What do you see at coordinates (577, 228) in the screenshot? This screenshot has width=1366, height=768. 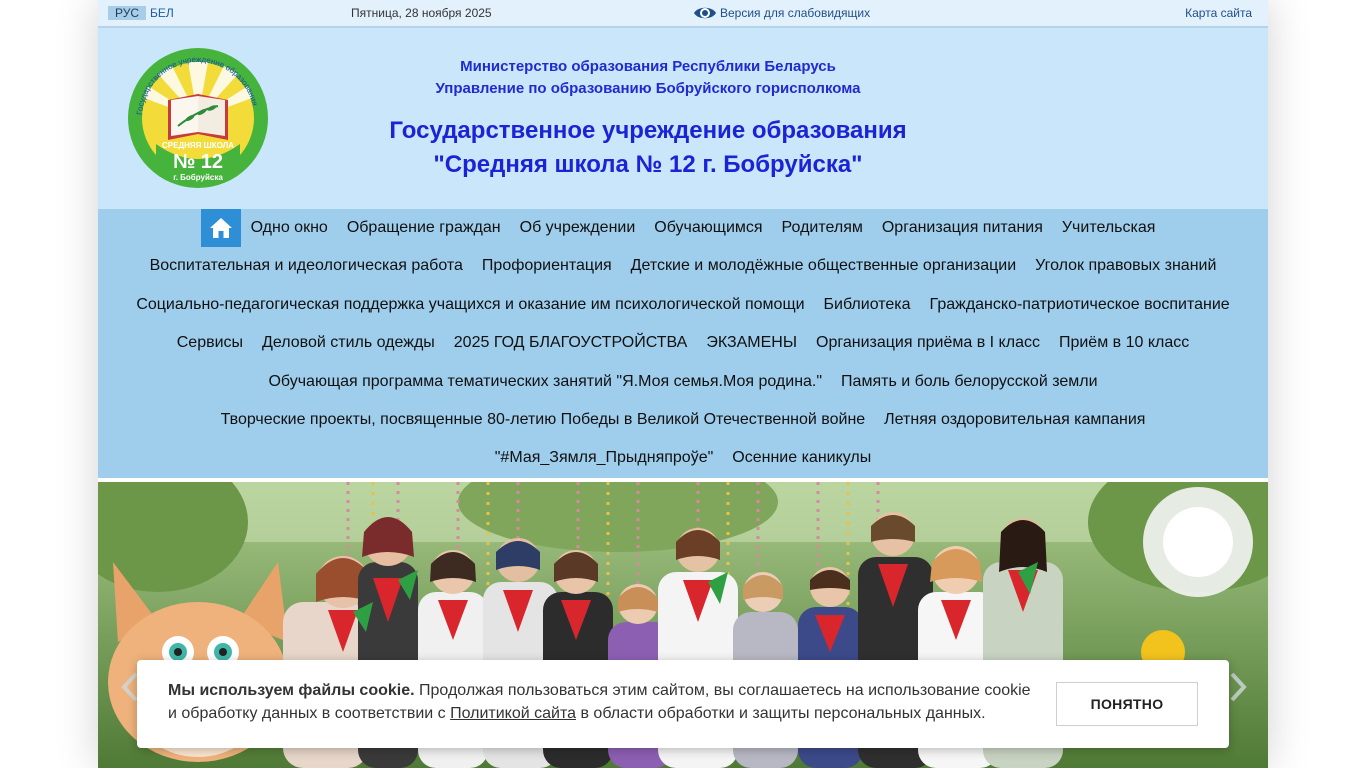 I see `nav-item-about: Об учреждении` at bounding box center [577, 228].